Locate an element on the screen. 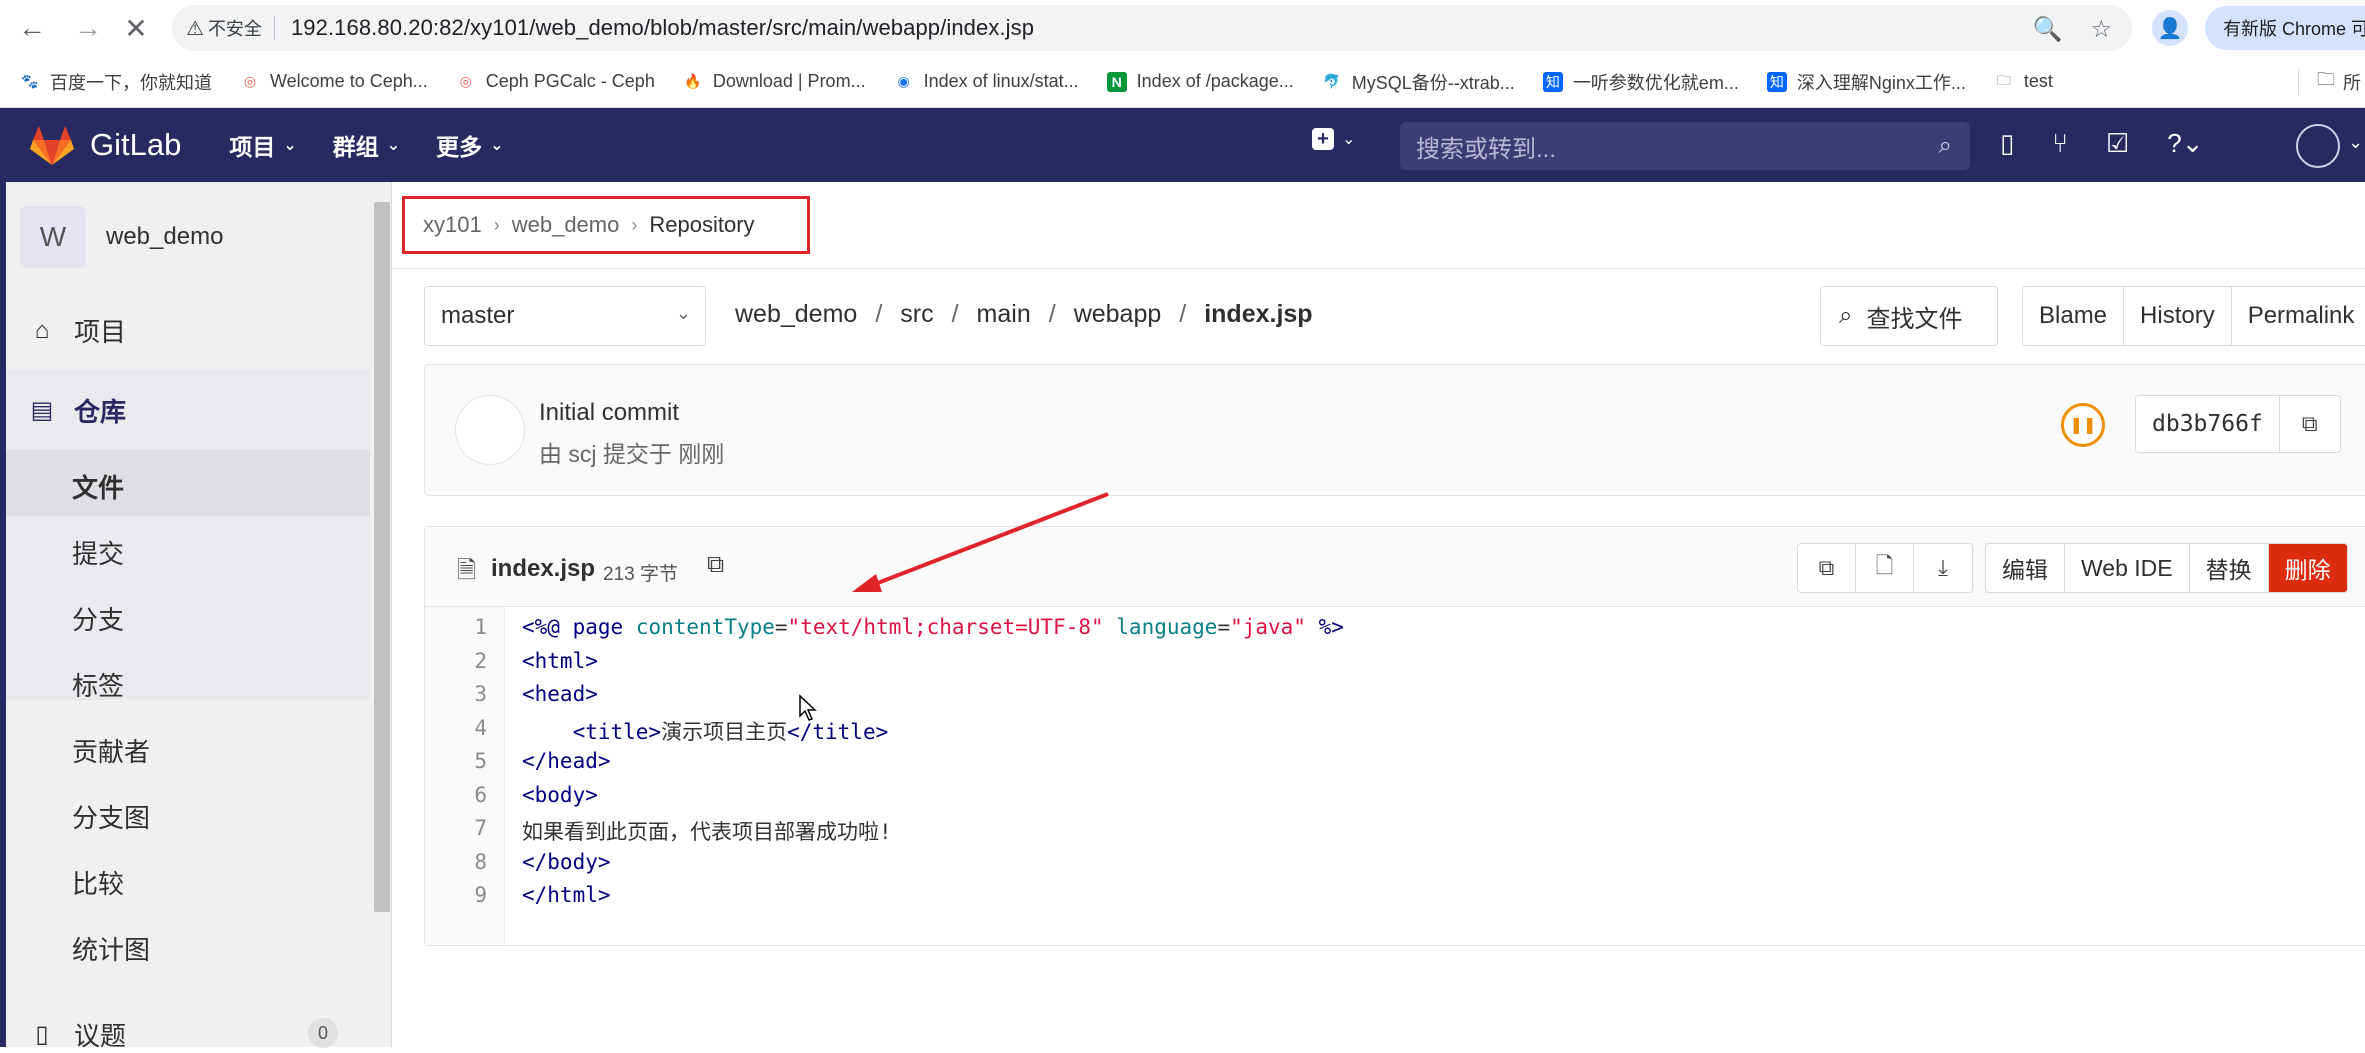 The width and height of the screenshot is (2365, 1053). menu-more-label: 更多 is located at coordinates (459, 147).